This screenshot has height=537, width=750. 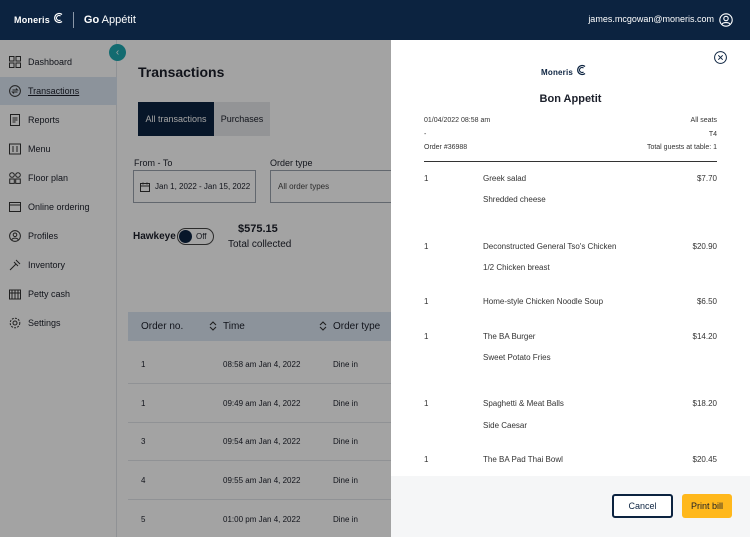 What do you see at coordinates (425, 134) in the screenshot?
I see `receipt-dash: -` at bounding box center [425, 134].